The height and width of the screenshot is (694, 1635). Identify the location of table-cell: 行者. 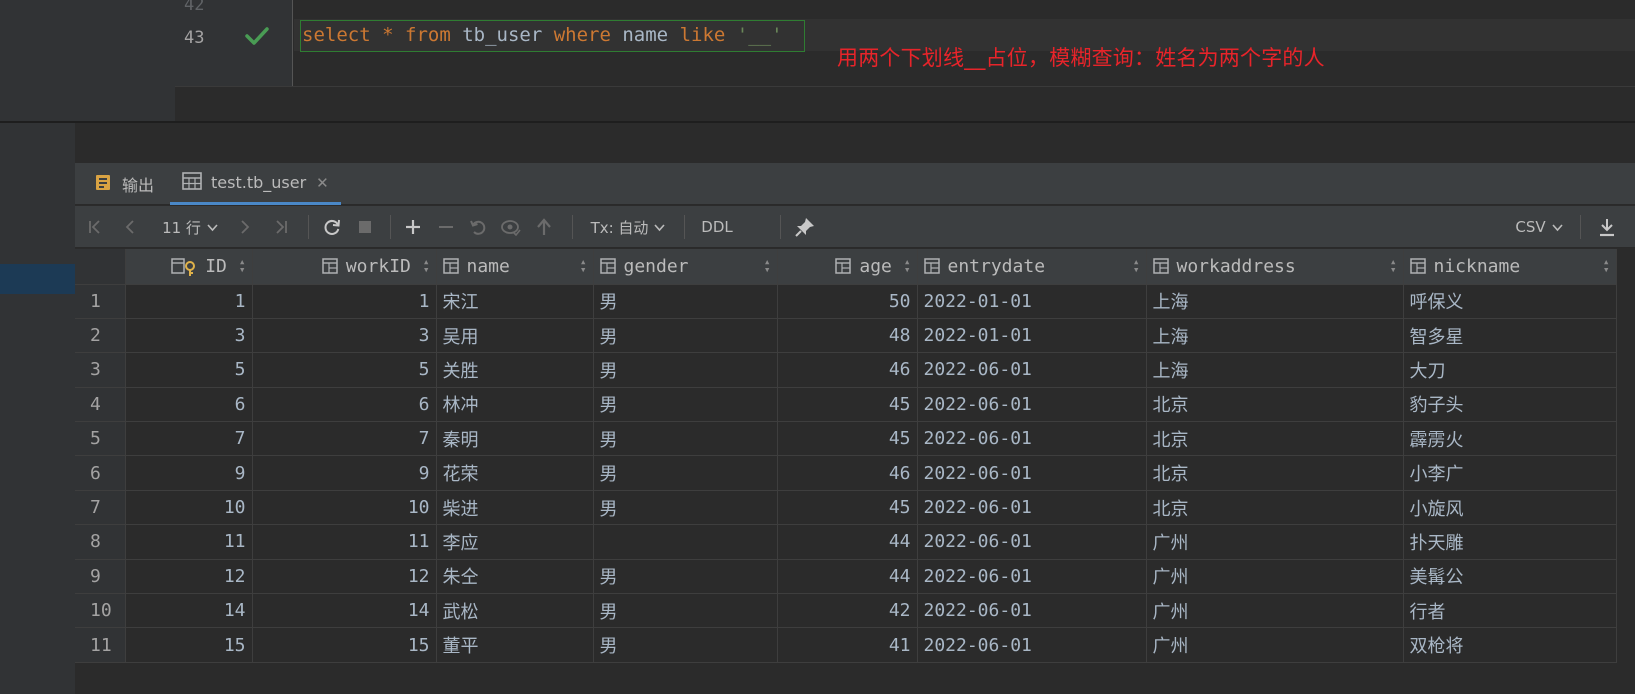
(1510, 611).